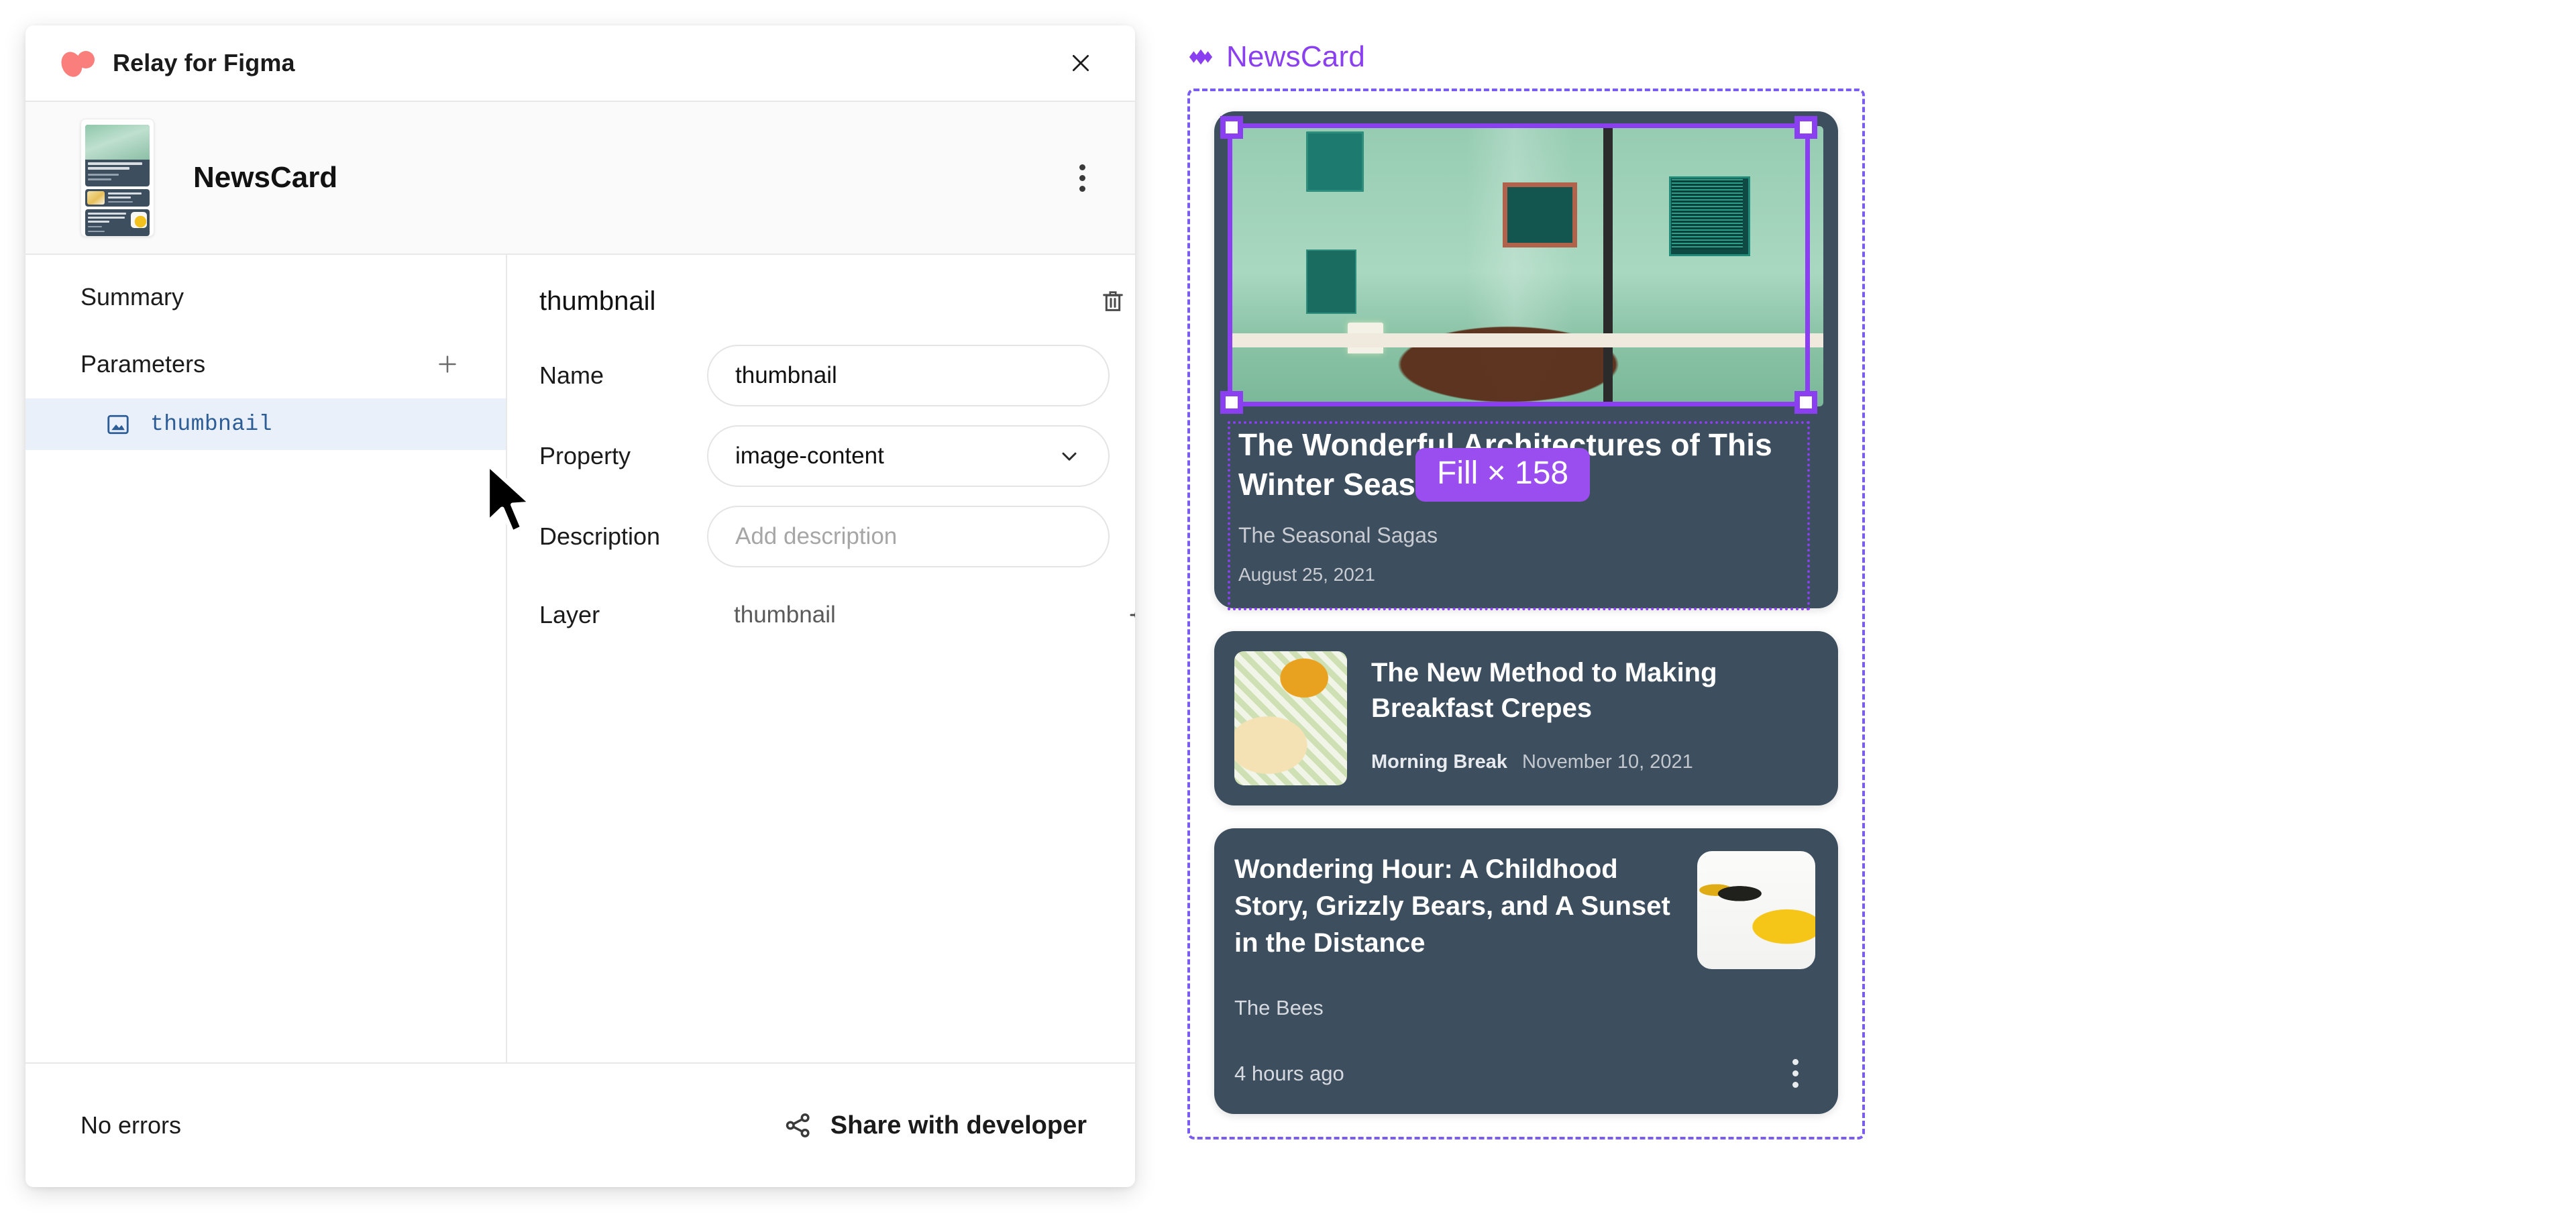  Describe the element at coordinates (1542, 57) in the screenshot. I see `frame-label: NewsCard` at that location.